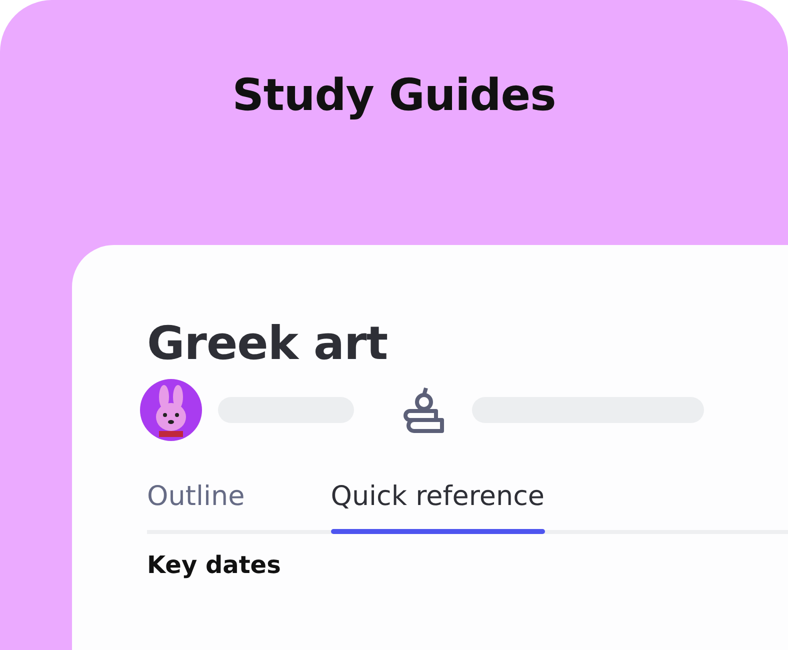 This screenshot has height=650, width=788. I want to click on avatar-icon, so click(171, 410).